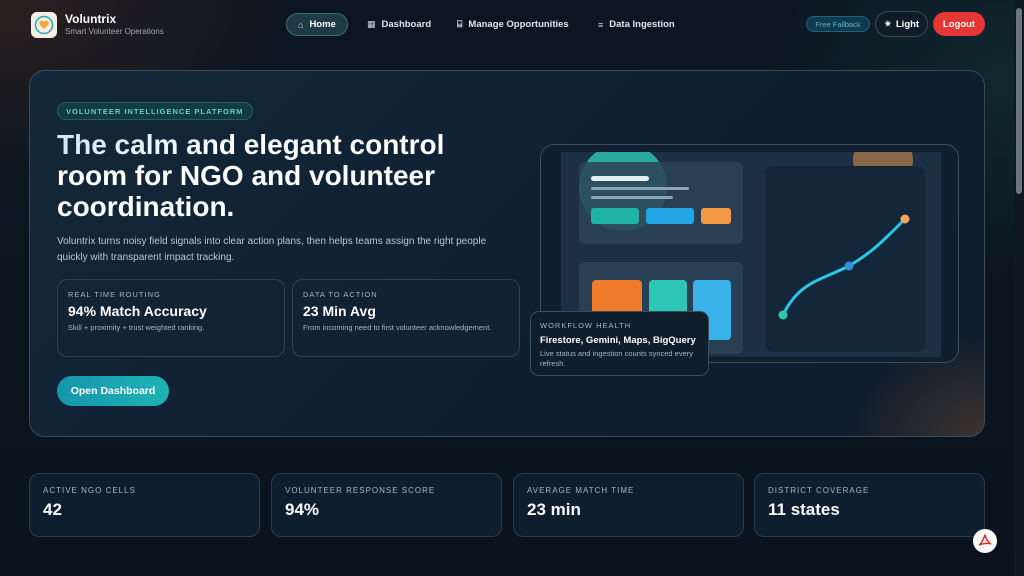 The width and height of the screenshot is (1024, 576). I want to click on kpi-label: VOLUNTEER RESPONSE SCORE, so click(360, 490).